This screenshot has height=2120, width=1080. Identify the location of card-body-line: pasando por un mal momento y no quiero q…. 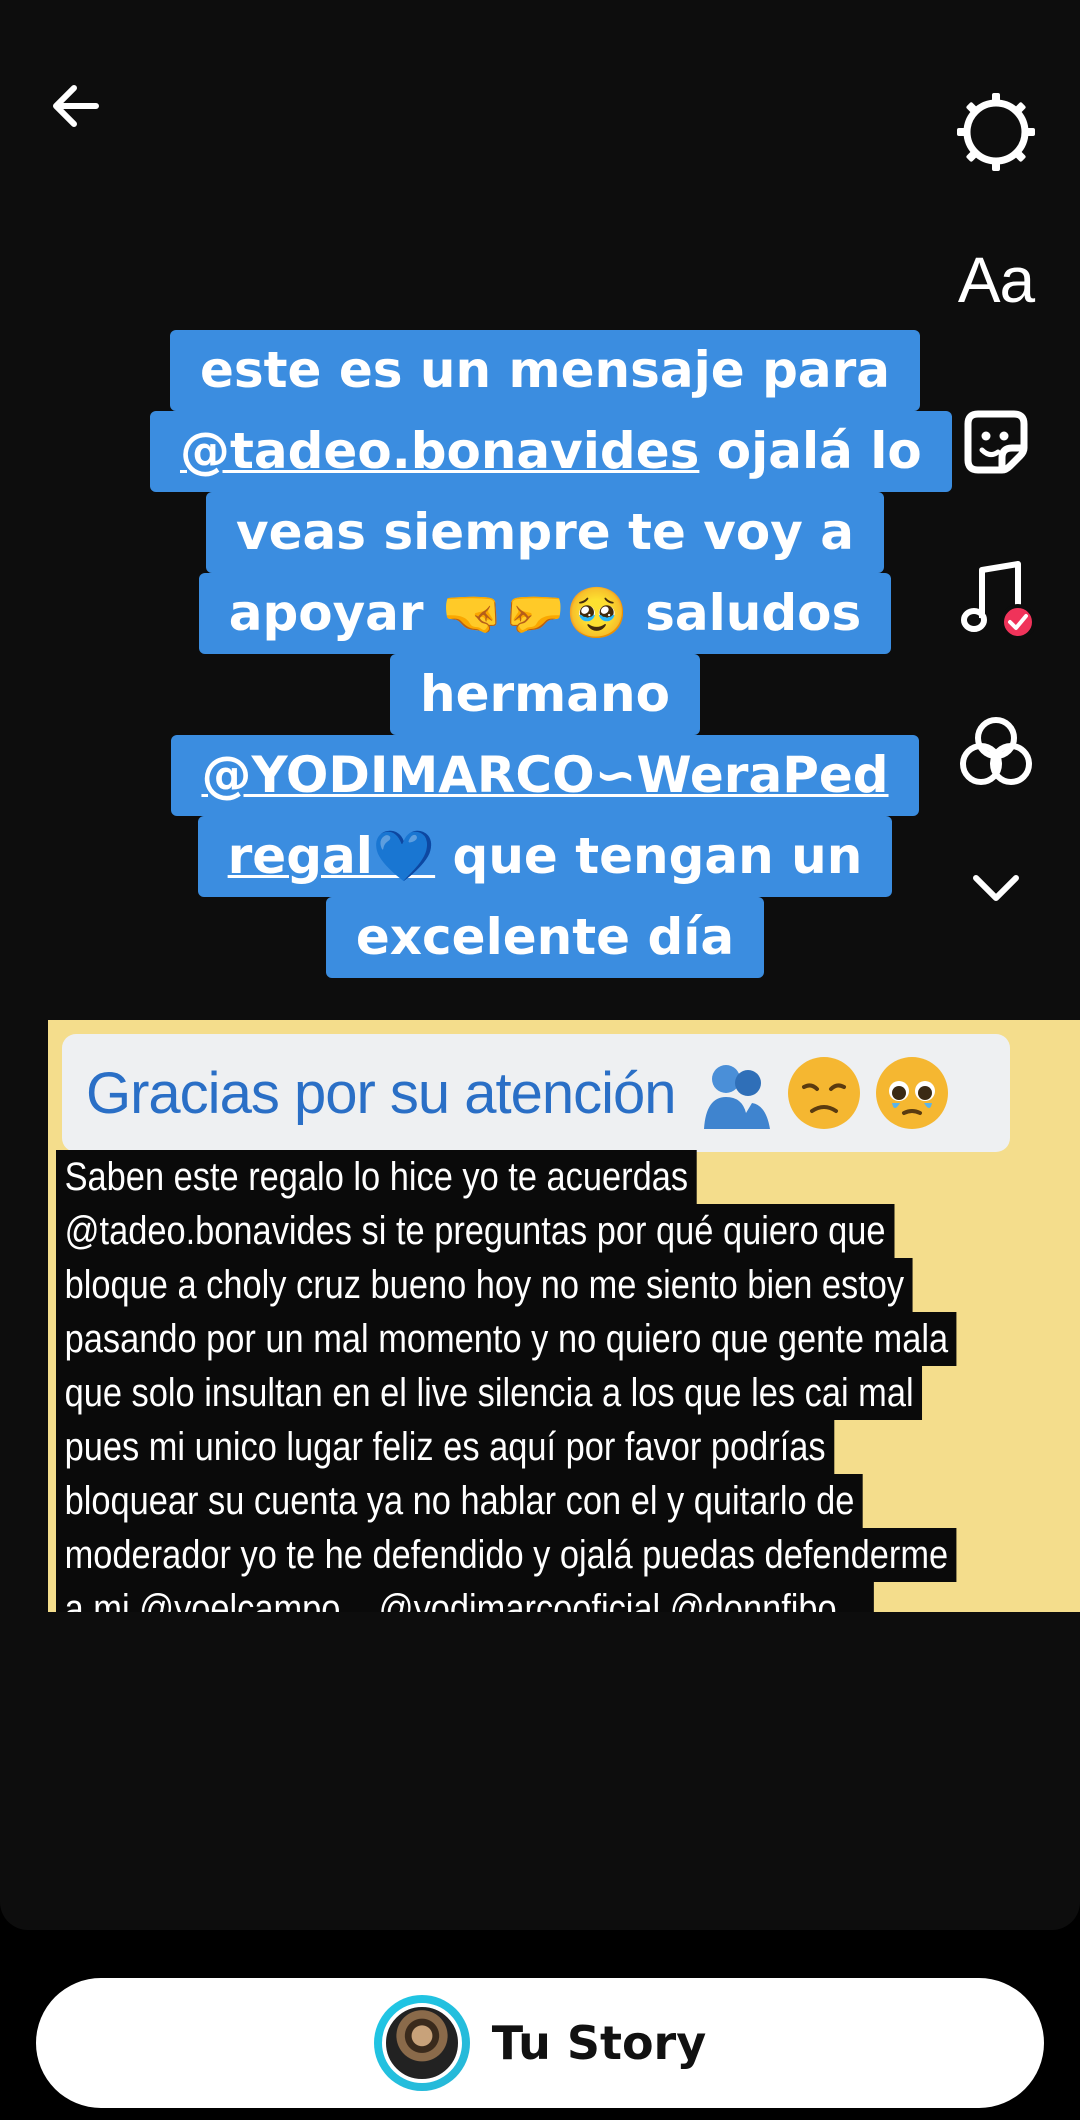
(506, 1339).